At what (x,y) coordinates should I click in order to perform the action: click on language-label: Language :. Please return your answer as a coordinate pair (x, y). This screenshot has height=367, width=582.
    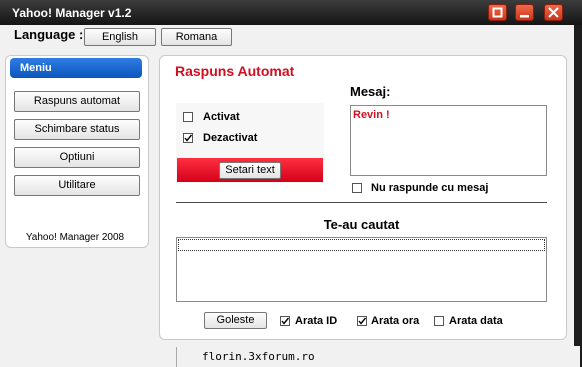
    Looking at the image, I should click on (49, 34).